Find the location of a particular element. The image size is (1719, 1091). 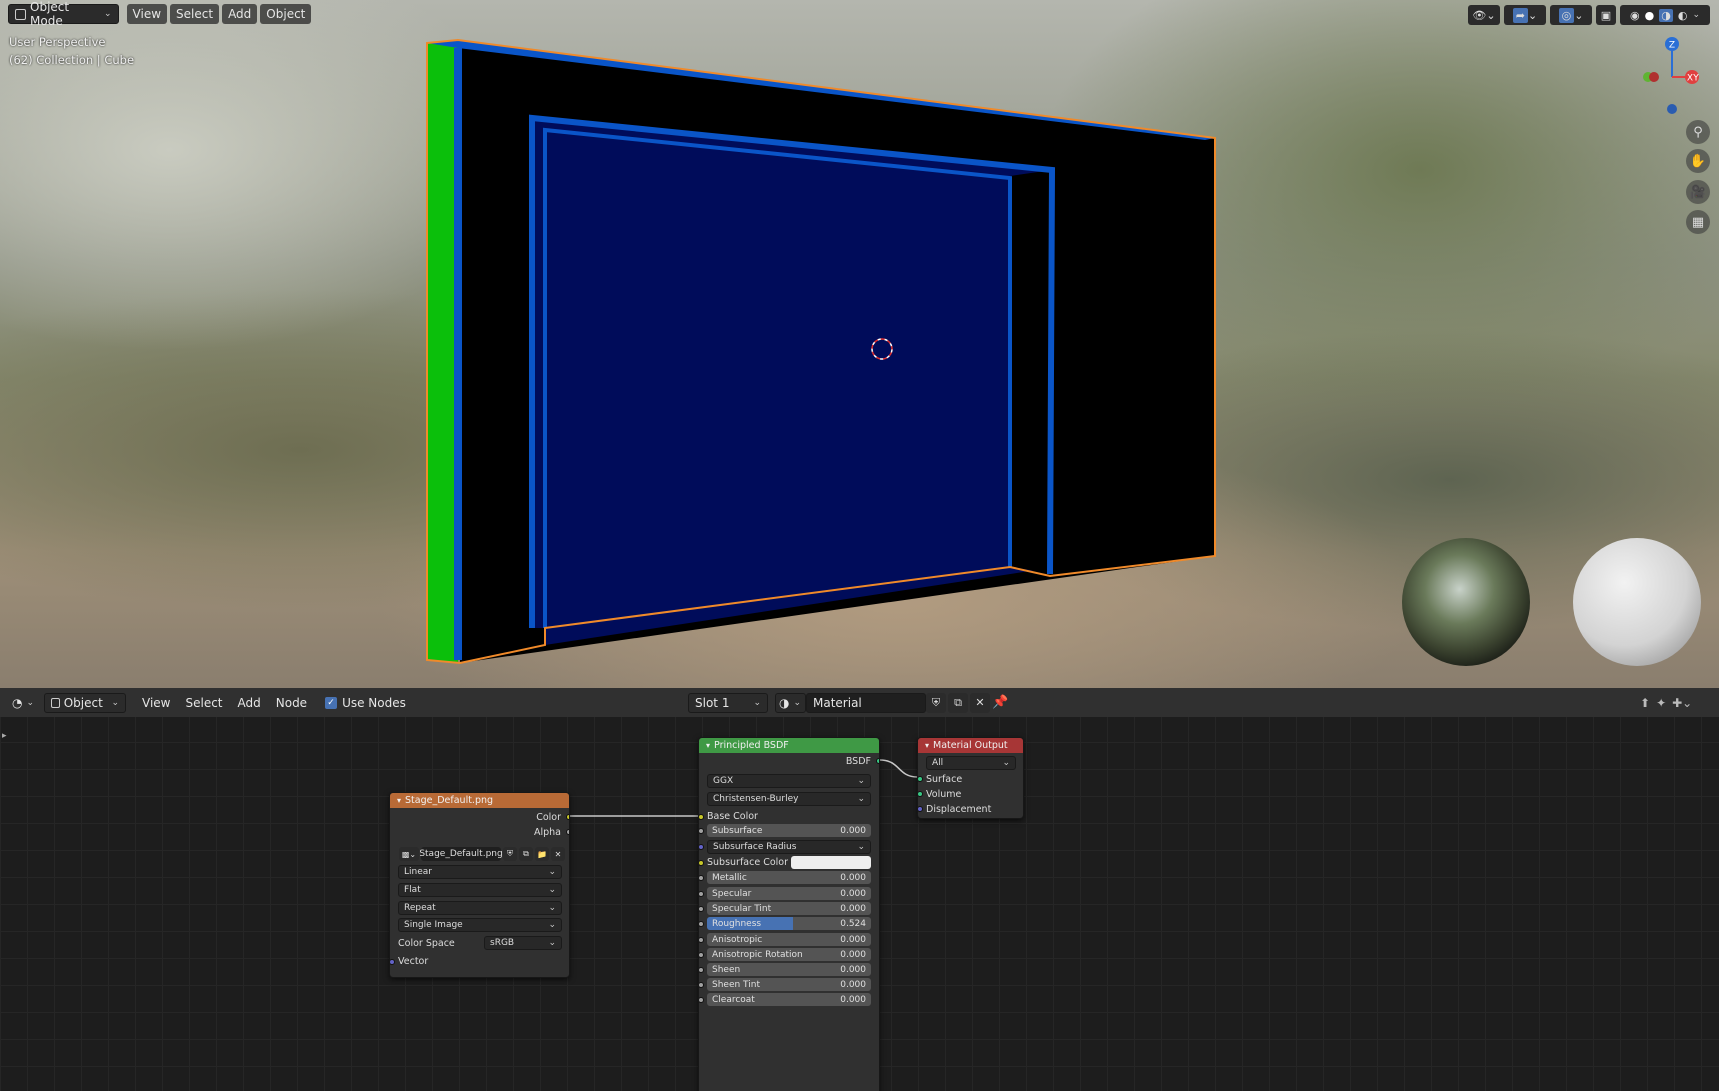

source-dropdown: Single Image ⌄ is located at coordinates (480, 925).